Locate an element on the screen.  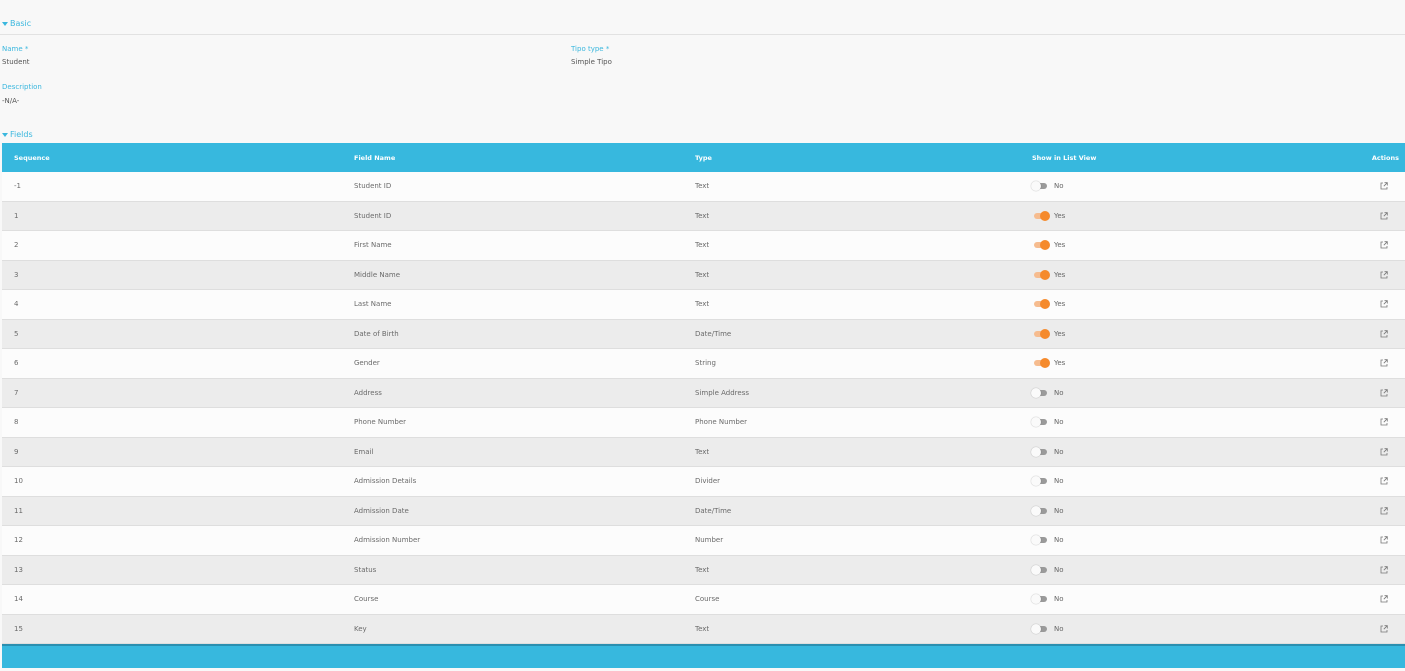
basic-section-toggle: Basic is located at coordinates (16, 23).